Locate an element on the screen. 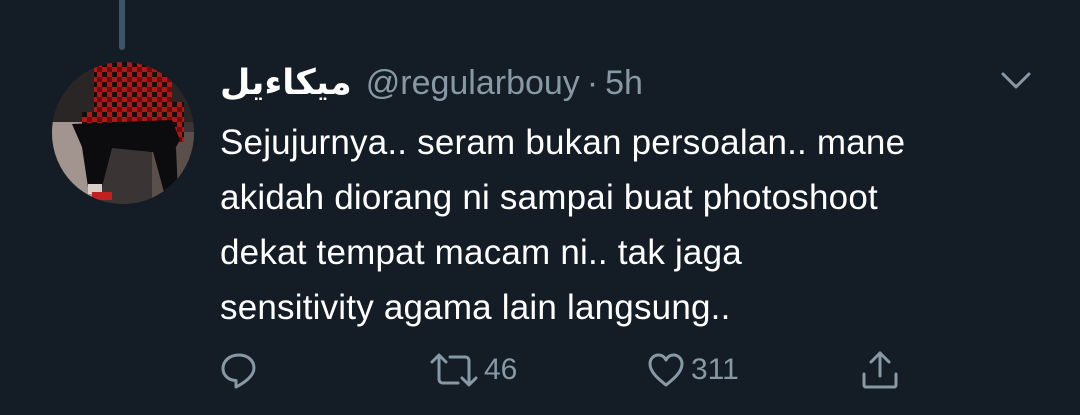 The width and height of the screenshot is (1080, 415). like-button: 311 is located at coordinates (692, 370).